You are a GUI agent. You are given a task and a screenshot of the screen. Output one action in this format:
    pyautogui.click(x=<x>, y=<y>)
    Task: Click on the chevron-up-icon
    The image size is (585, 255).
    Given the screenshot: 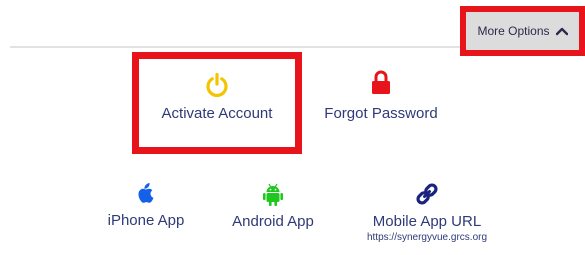 What is the action you would take?
    pyautogui.click(x=561, y=31)
    